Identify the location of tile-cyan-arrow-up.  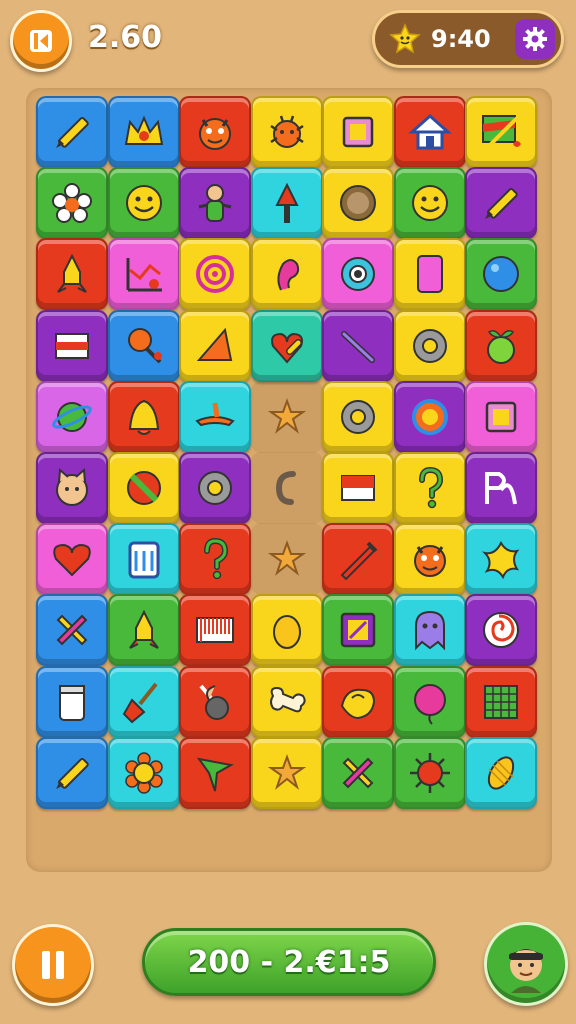
(286, 203).